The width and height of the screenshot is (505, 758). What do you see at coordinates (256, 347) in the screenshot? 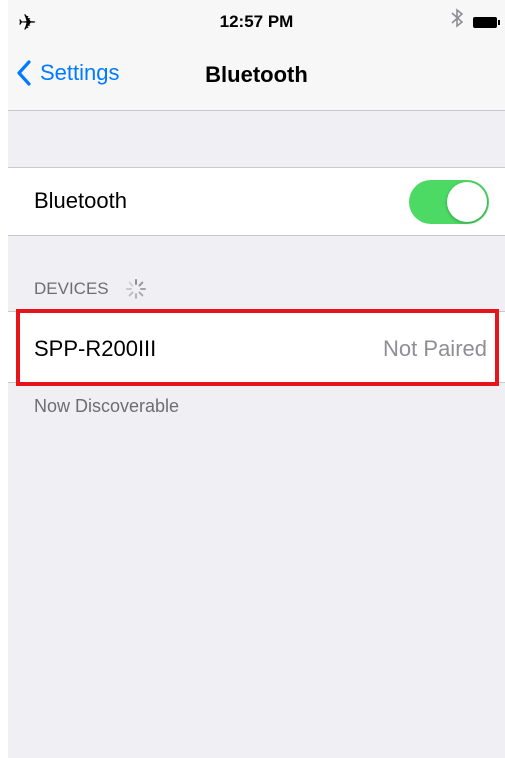
I see `device-row-spp-r200iii: SPP-R200III Not Paired` at bounding box center [256, 347].